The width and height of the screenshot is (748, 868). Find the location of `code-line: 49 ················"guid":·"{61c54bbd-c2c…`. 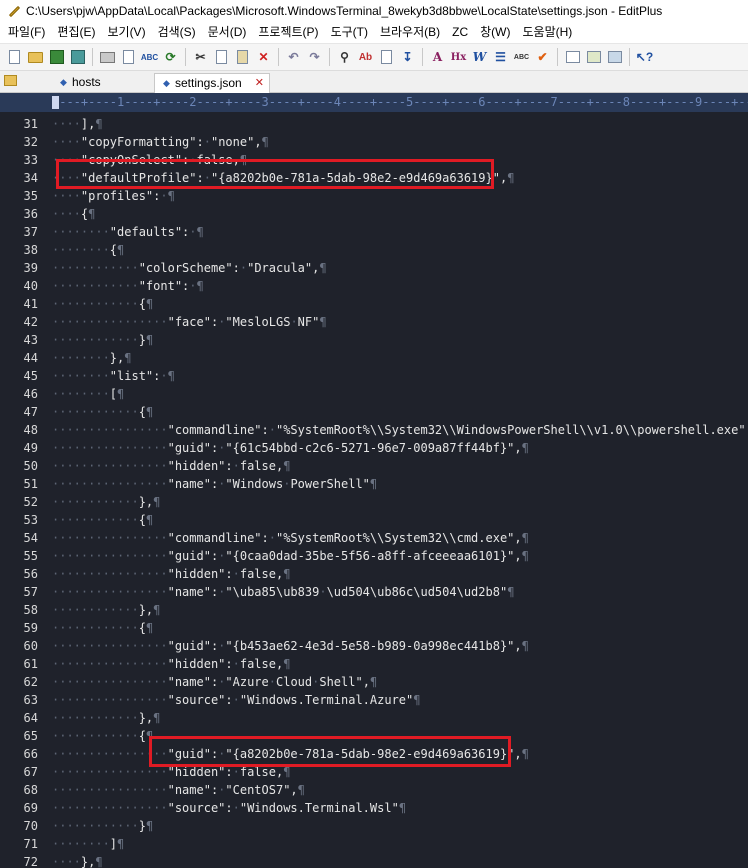

code-line: 49 ················"guid":·"{61c54bbd-c2c… is located at coordinates (374, 448).